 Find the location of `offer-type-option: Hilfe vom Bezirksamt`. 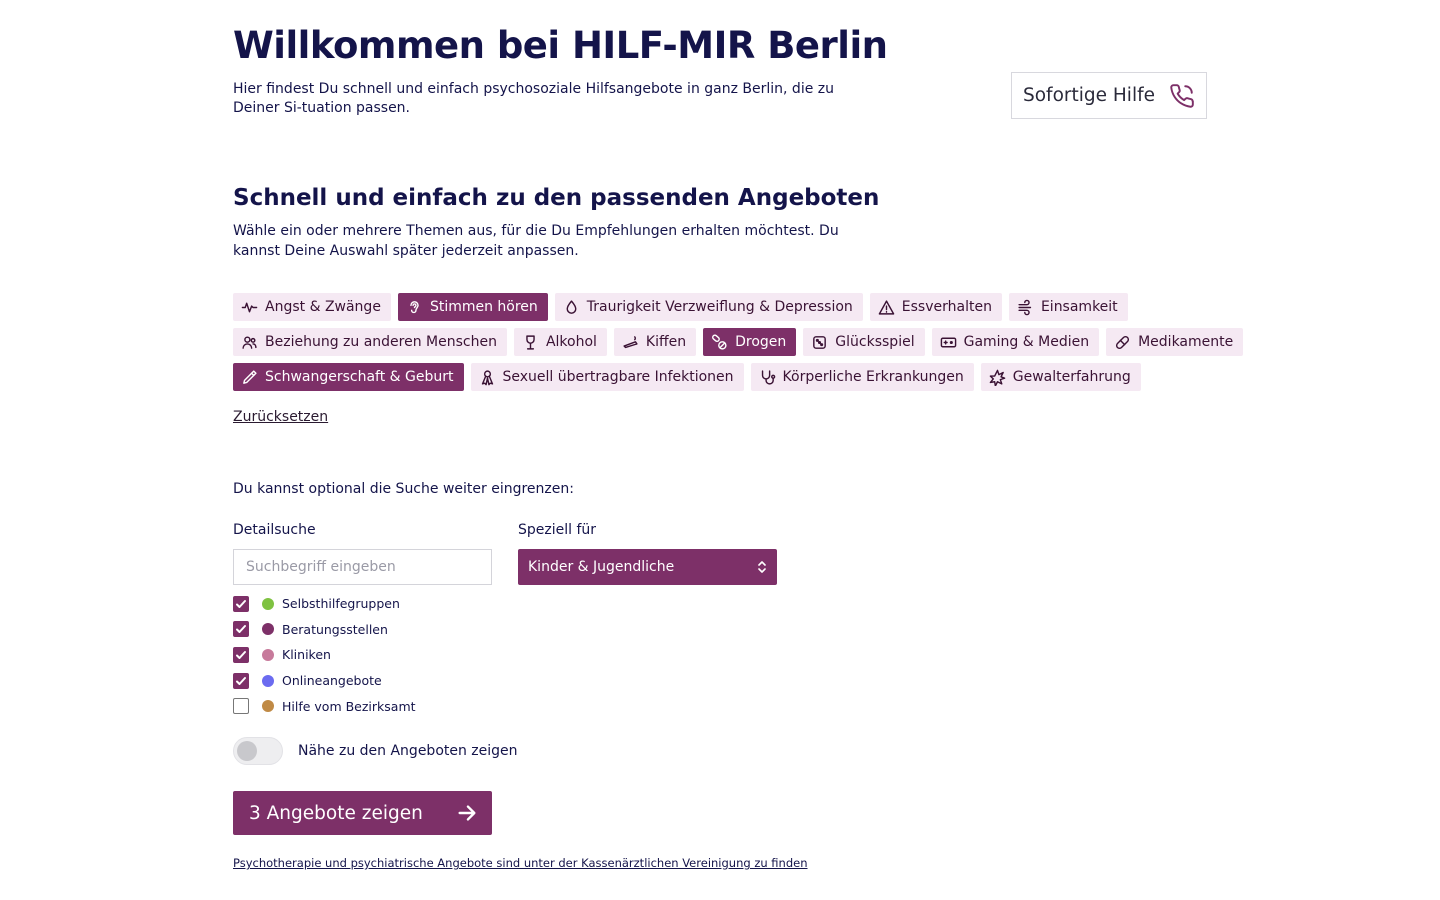

offer-type-option: Hilfe vom Bezirksamt is located at coordinates (324, 706).